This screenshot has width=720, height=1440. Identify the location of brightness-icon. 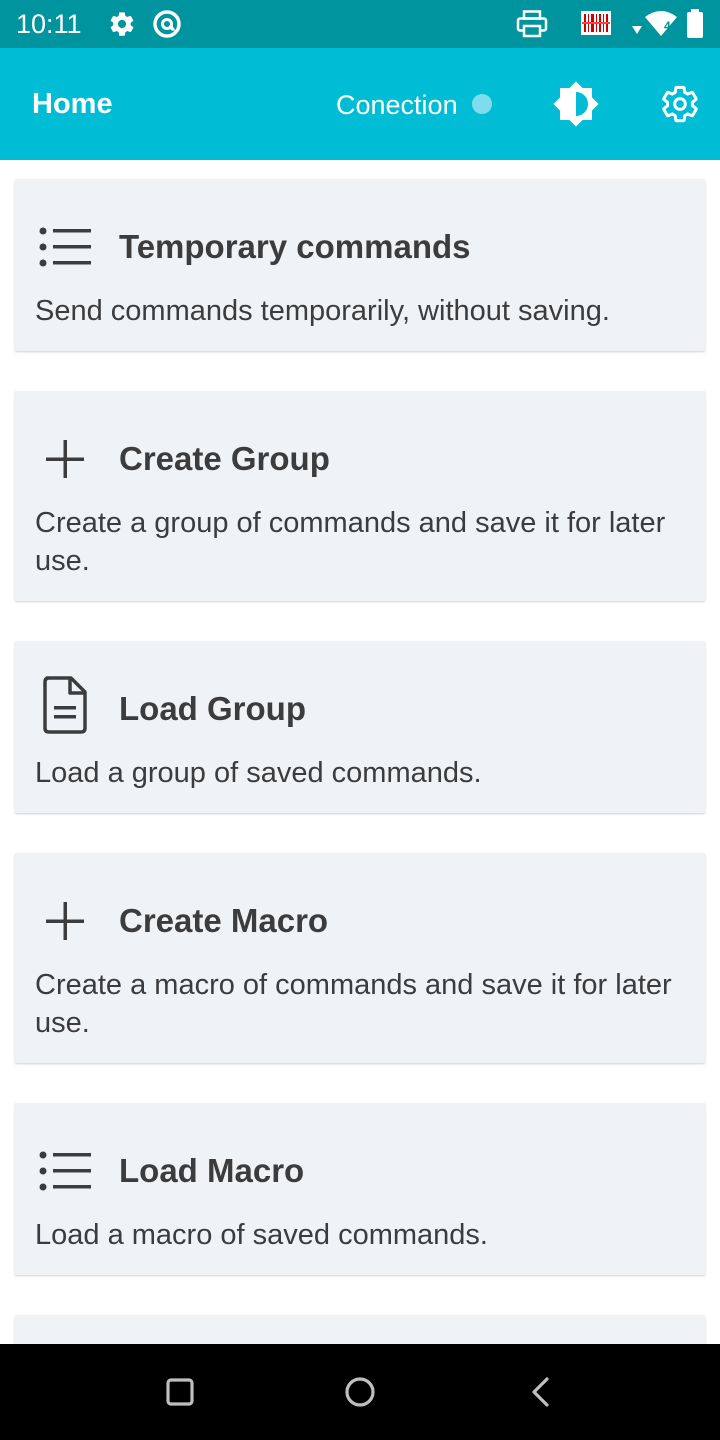
(576, 104).